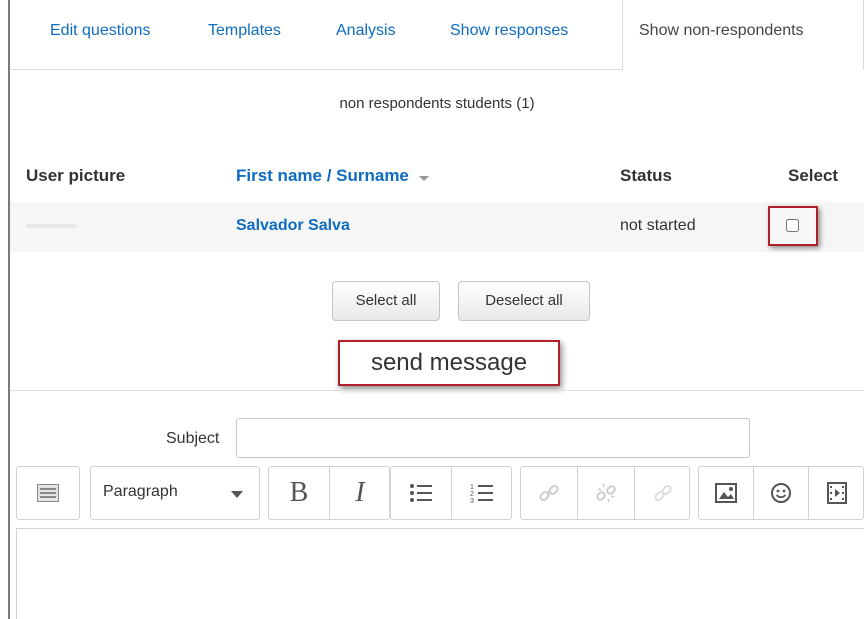 The width and height of the screenshot is (864, 619). I want to click on tab-analysis: Analysis, so click(366, 31).